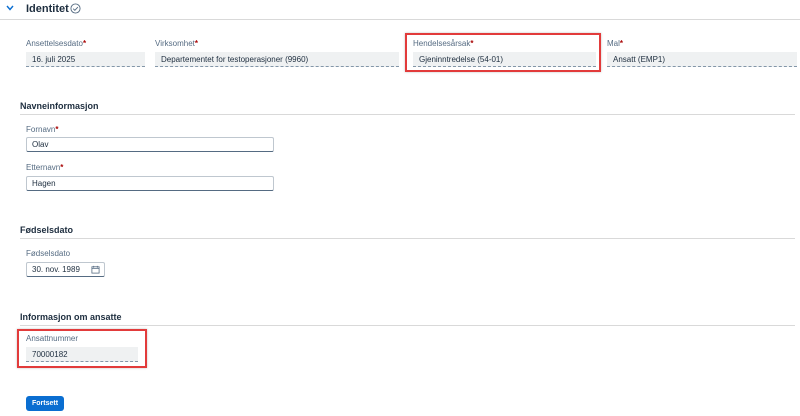 The height and width of the screenshot is (416, 800). Describe the element at coordinates (150, 144) in the screenshot. I see `first-name-input: Olav` at that location.